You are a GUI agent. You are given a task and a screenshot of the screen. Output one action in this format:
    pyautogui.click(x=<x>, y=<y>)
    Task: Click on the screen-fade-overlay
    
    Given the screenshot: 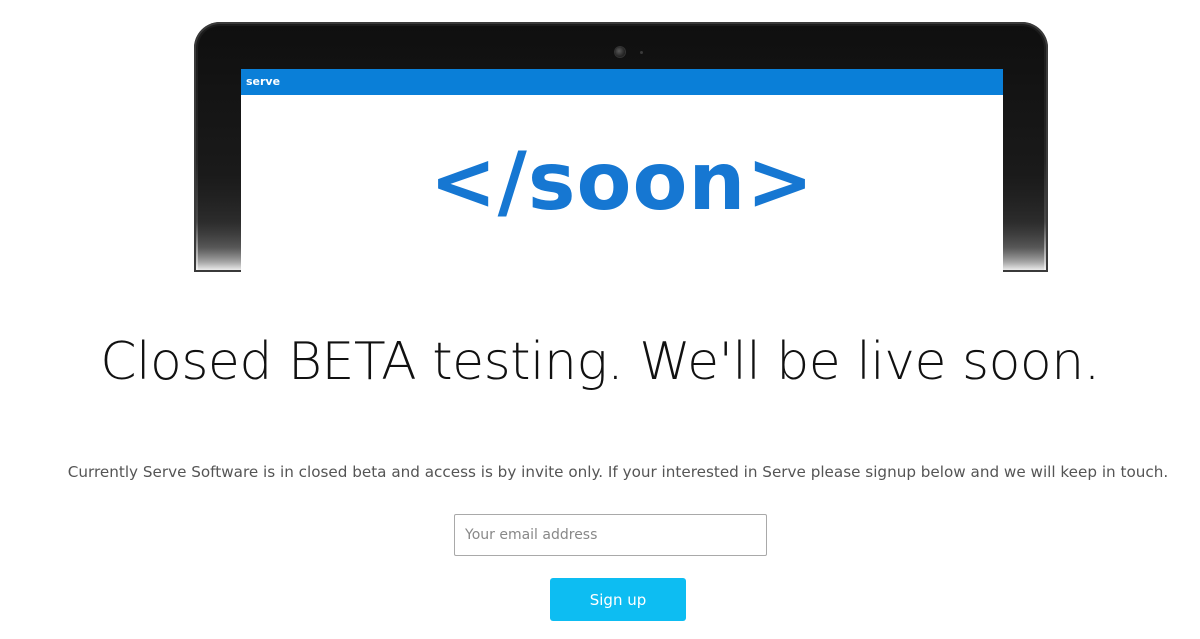 What is the action you would take?
    pyautogui.click(x=622, y=249)
    